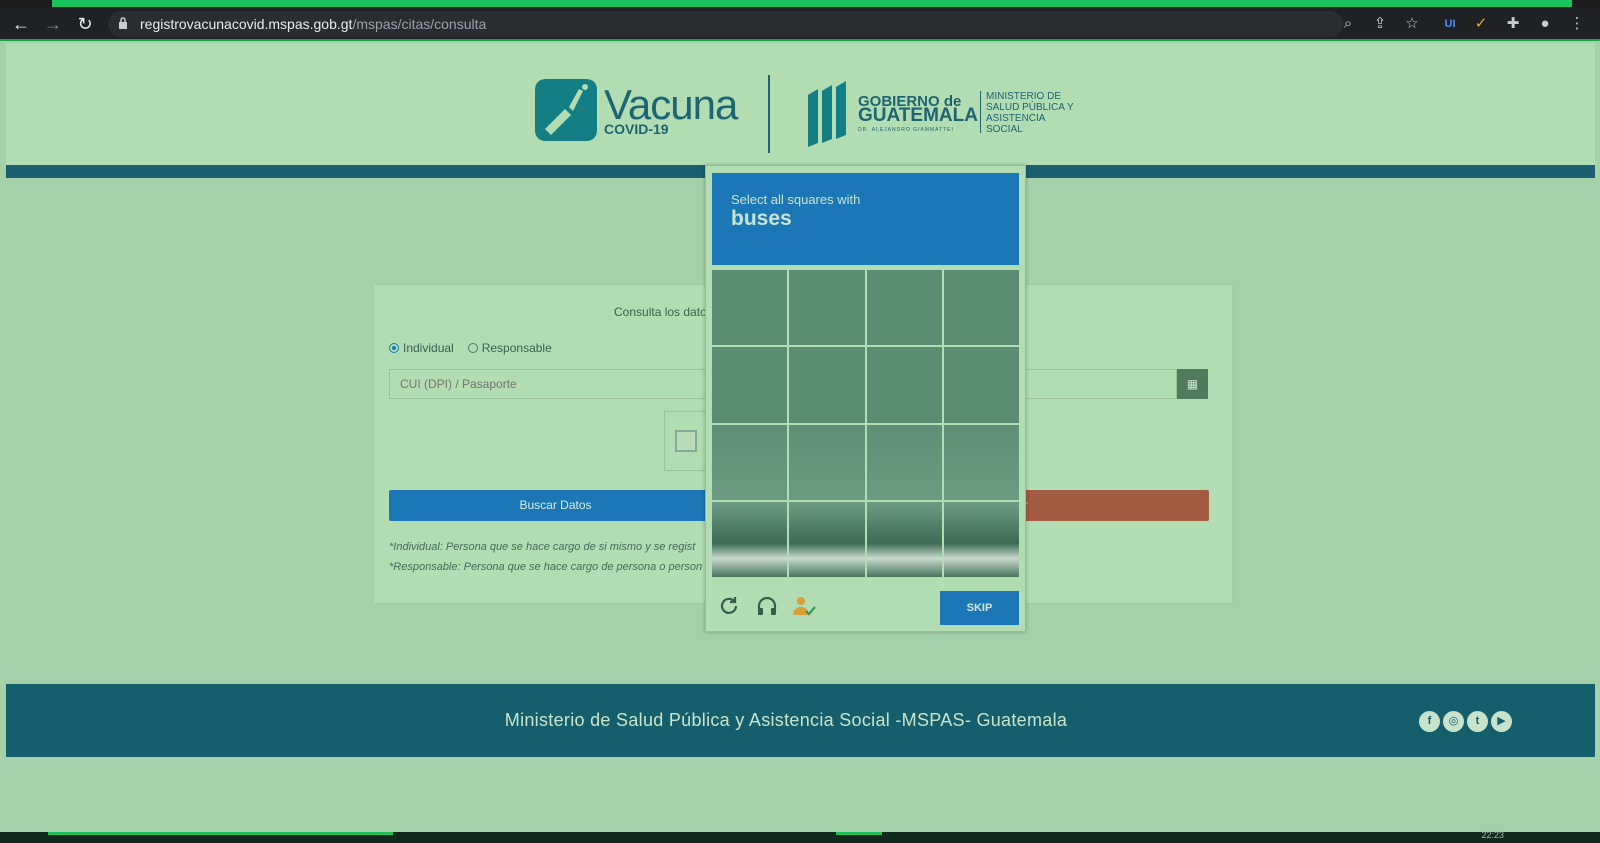  I want to click on skip-button: SKIP, so click(979, 608).